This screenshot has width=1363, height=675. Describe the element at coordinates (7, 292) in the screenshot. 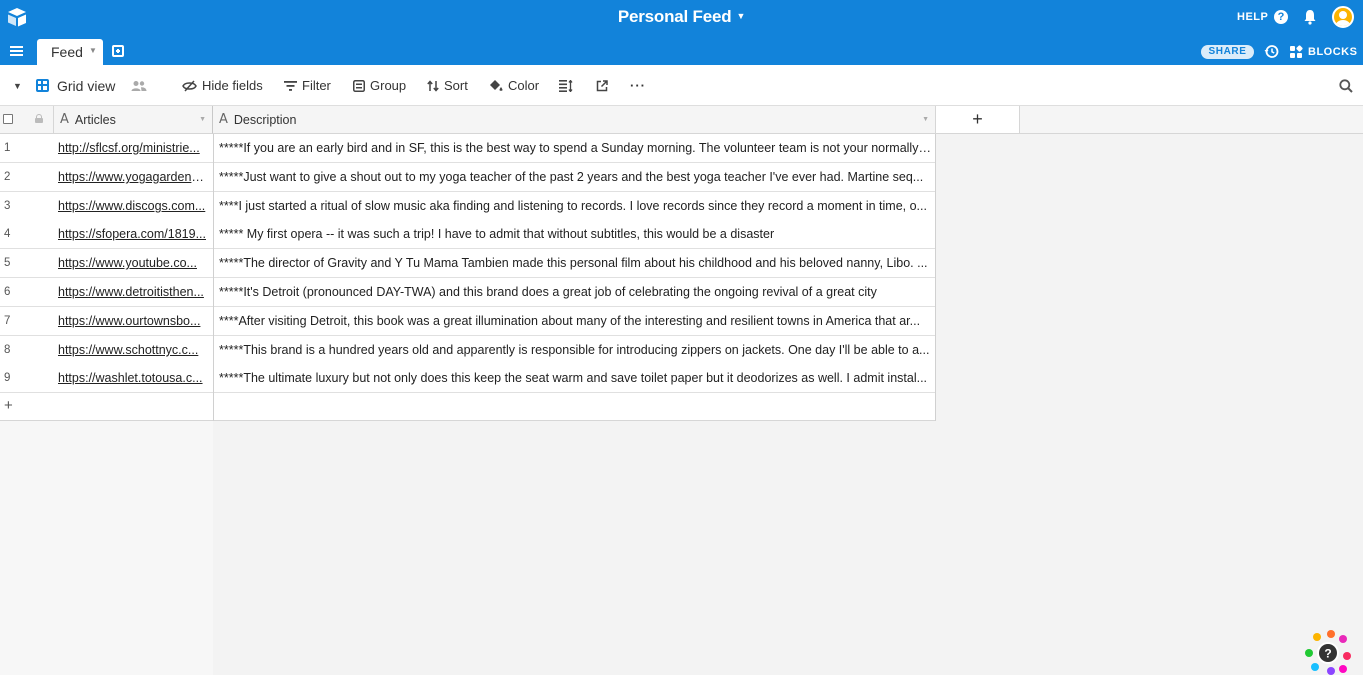

I see `row-number: 6` at that location.